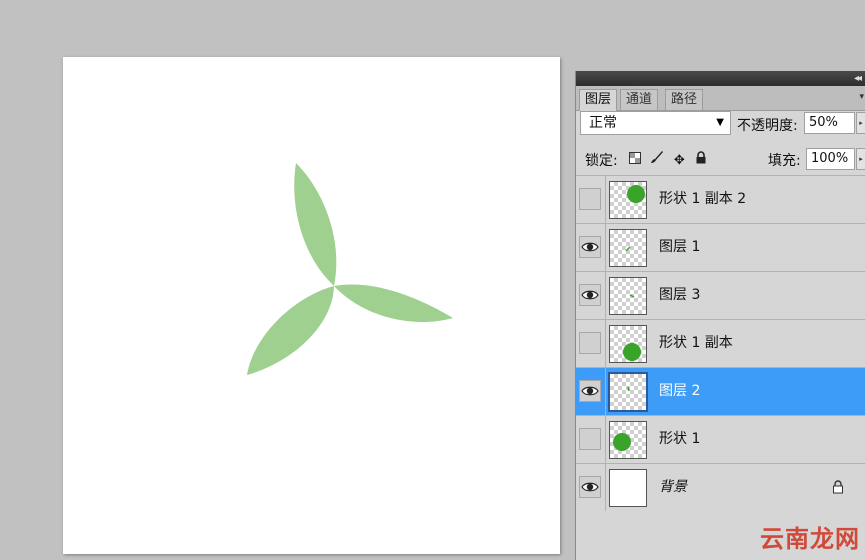 Image resolution: width=865 pixels, height=560 pixels. I want to click on layer-name: 背景, so click(673, 487).